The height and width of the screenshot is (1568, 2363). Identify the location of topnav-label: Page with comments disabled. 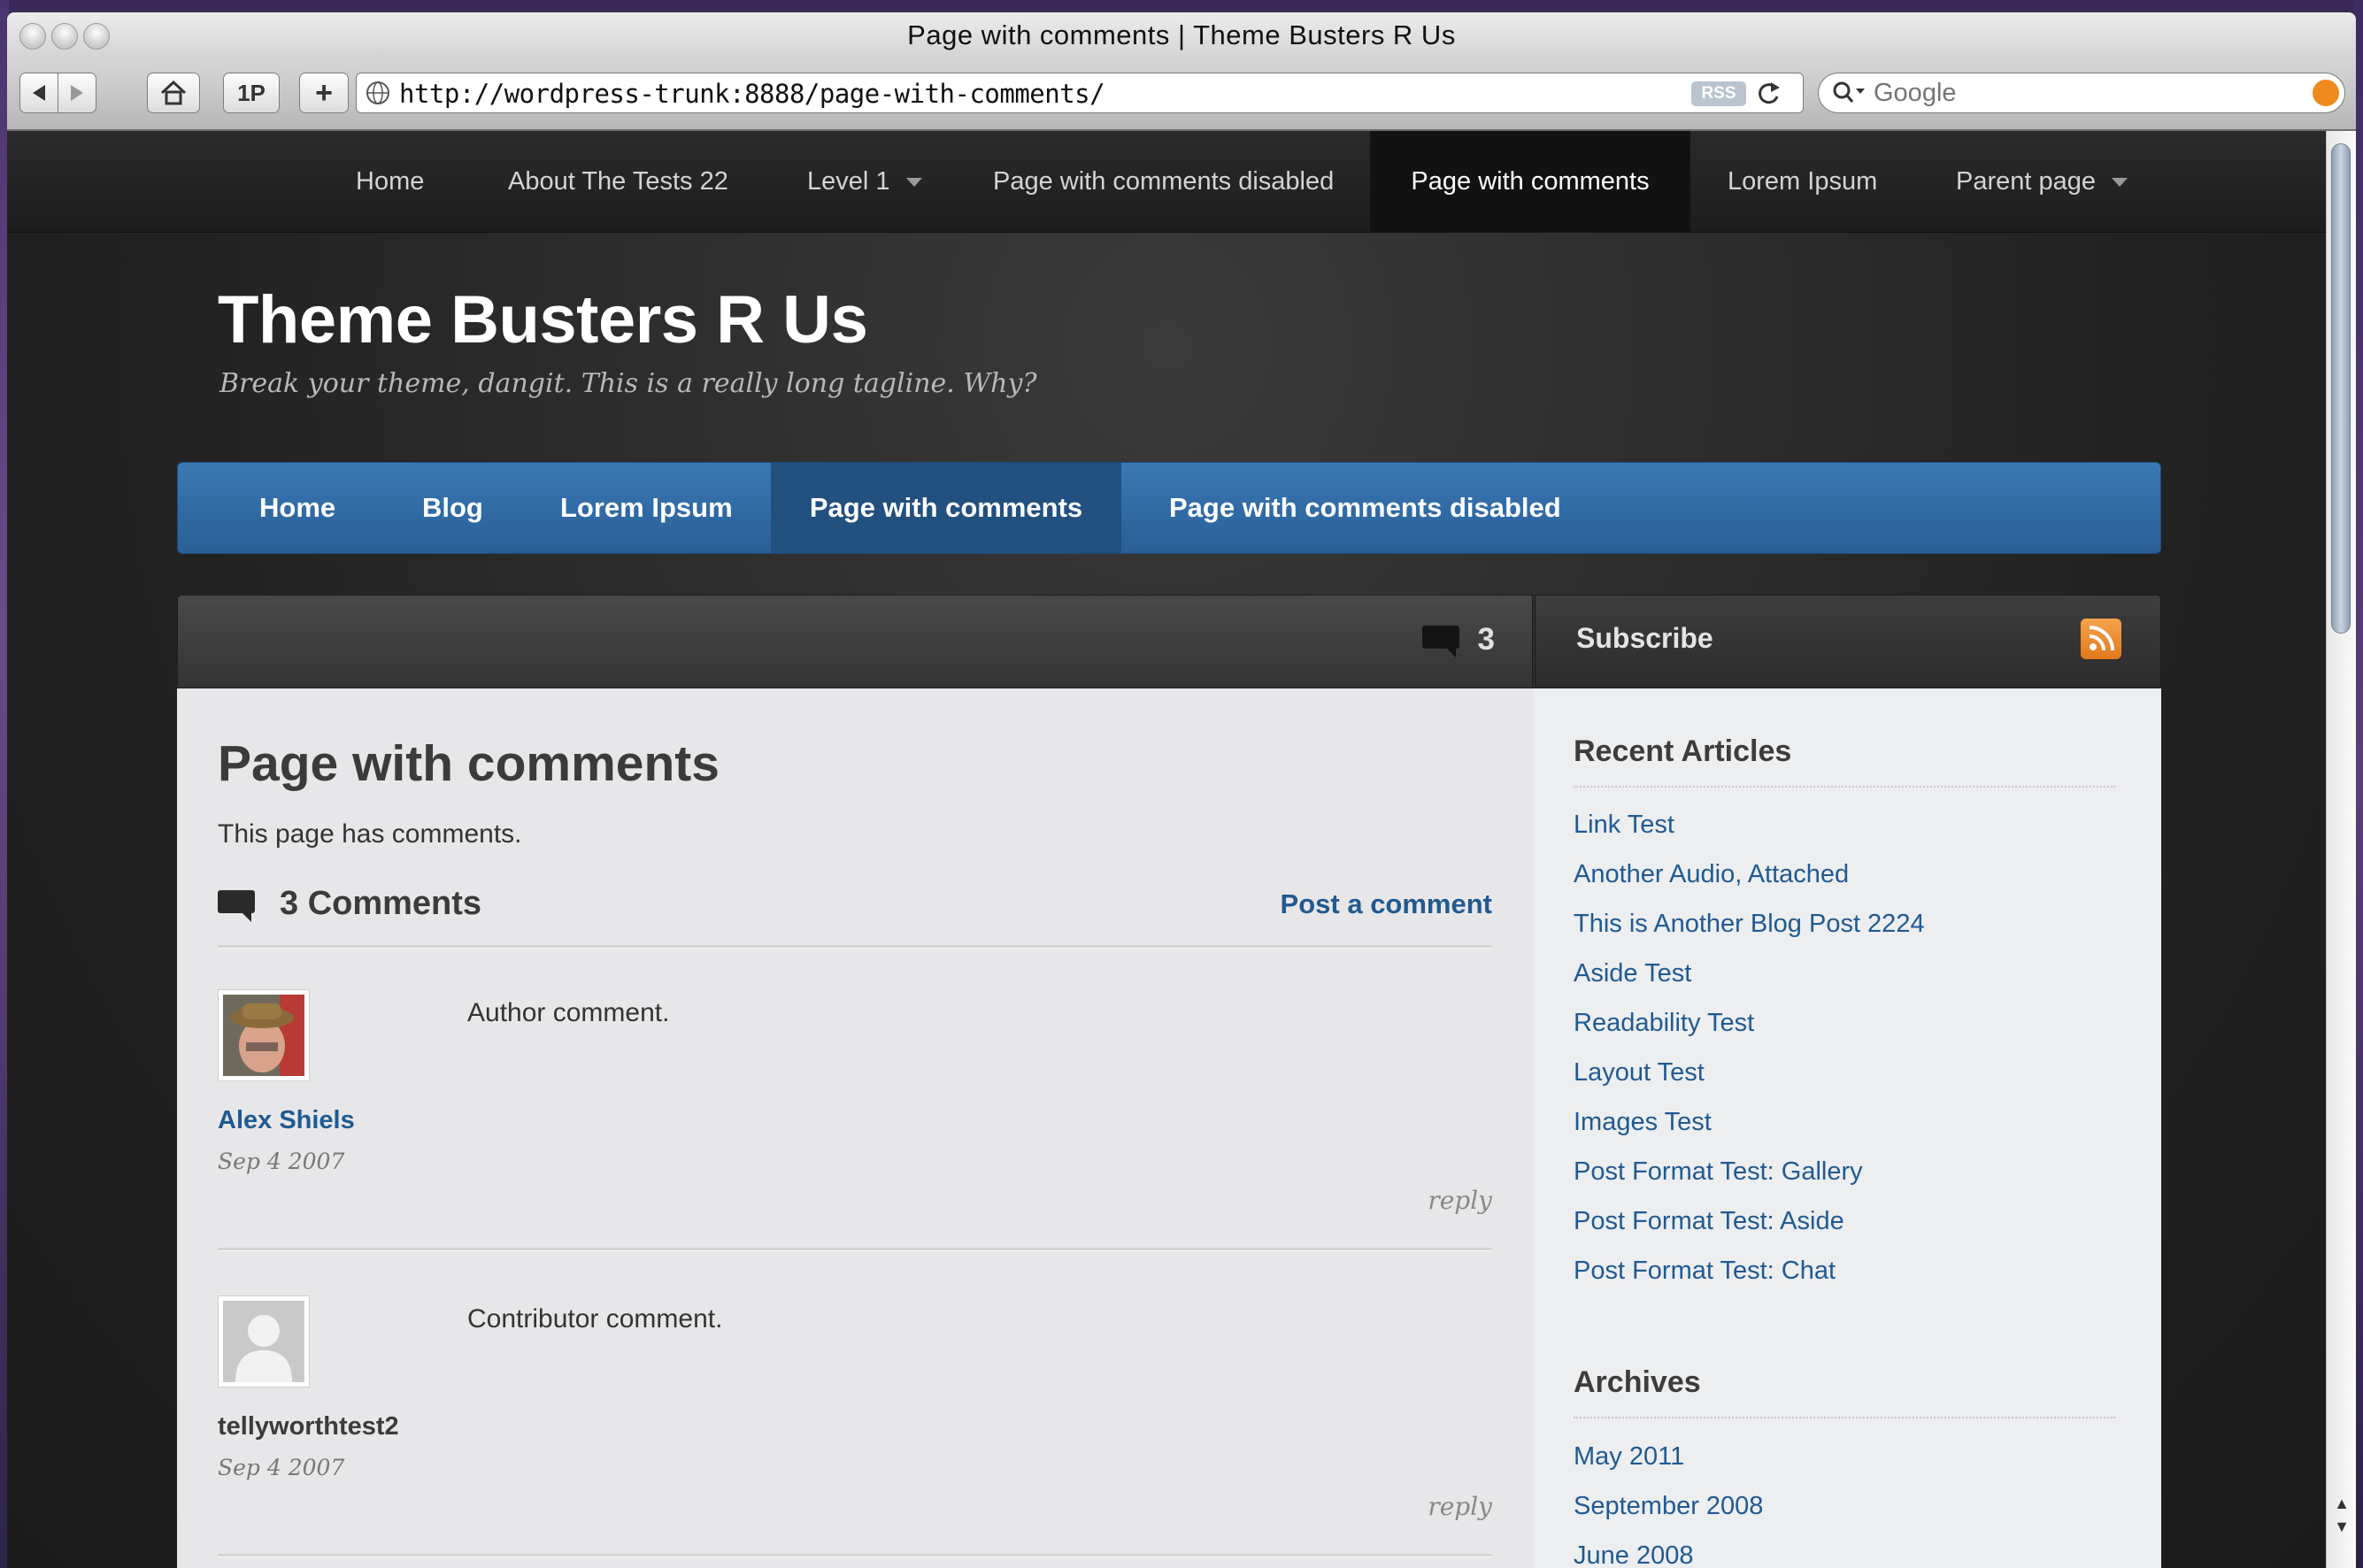
(1164, 181).